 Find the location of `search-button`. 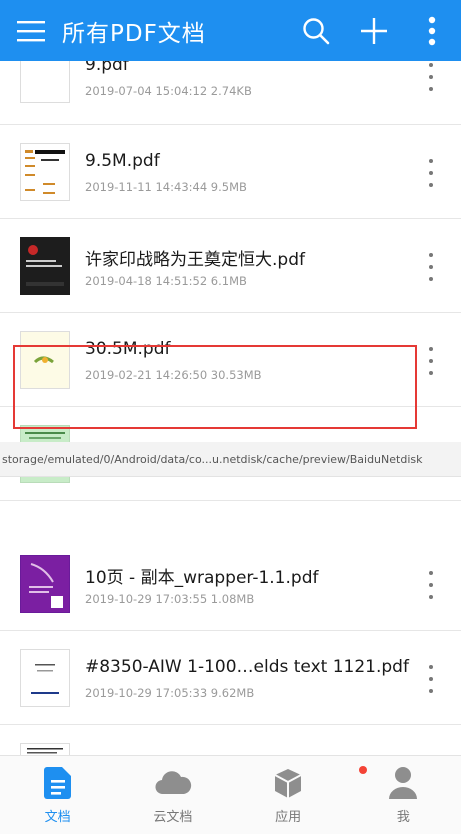

search-button is located at coordinates (316, 30).